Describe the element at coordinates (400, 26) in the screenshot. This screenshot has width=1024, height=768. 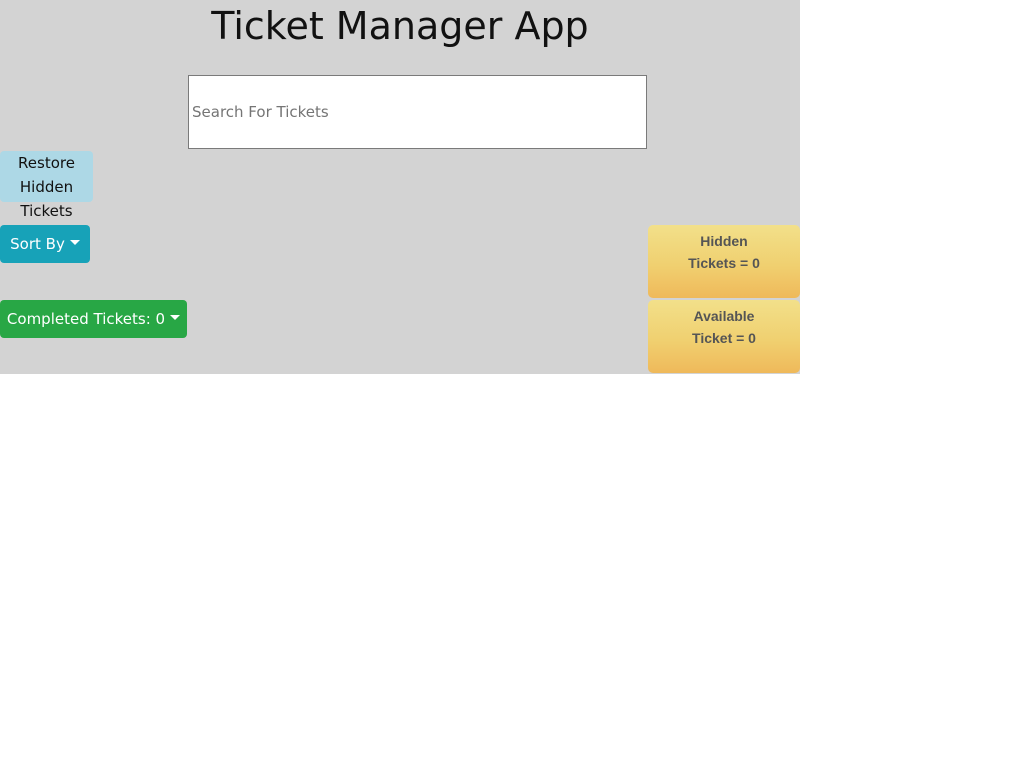
I see `page-title: Ticket Manager App` at that location.